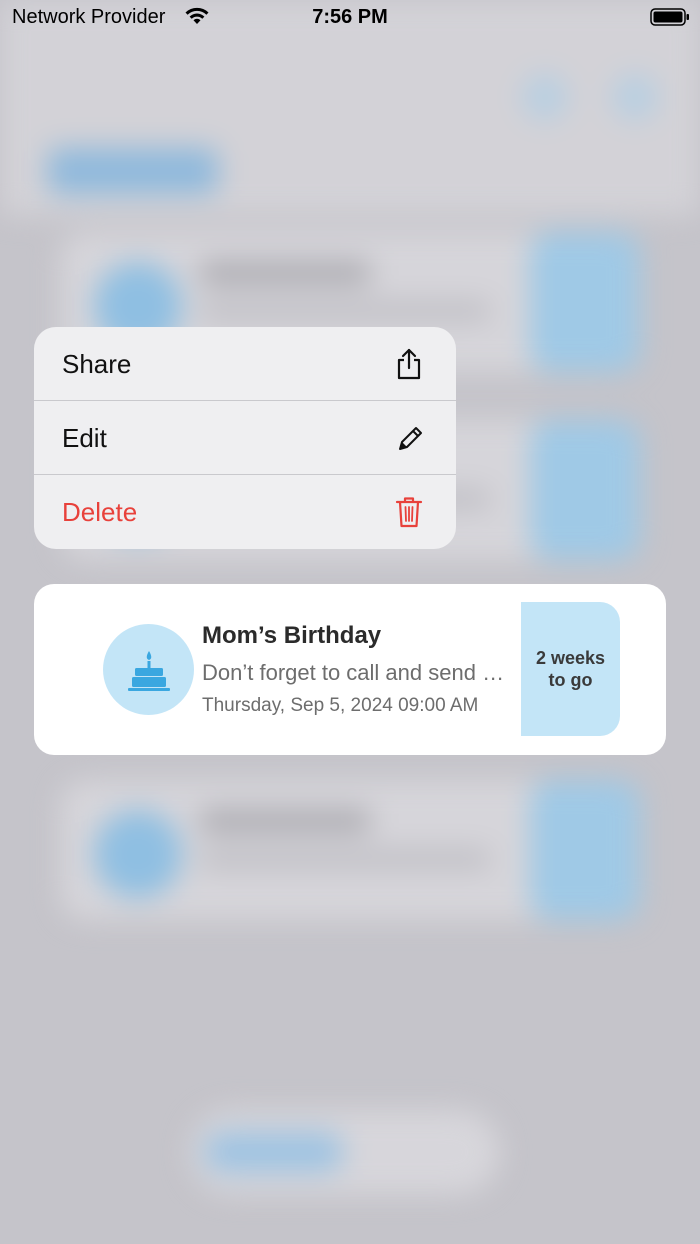  I want to click on trash-icon, so click(409, 512).